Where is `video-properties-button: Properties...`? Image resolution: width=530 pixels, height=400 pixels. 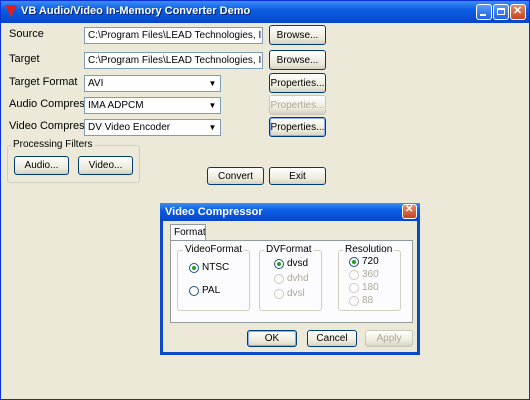 video-properties-button: Properties... is located at coordinates (297, 127).